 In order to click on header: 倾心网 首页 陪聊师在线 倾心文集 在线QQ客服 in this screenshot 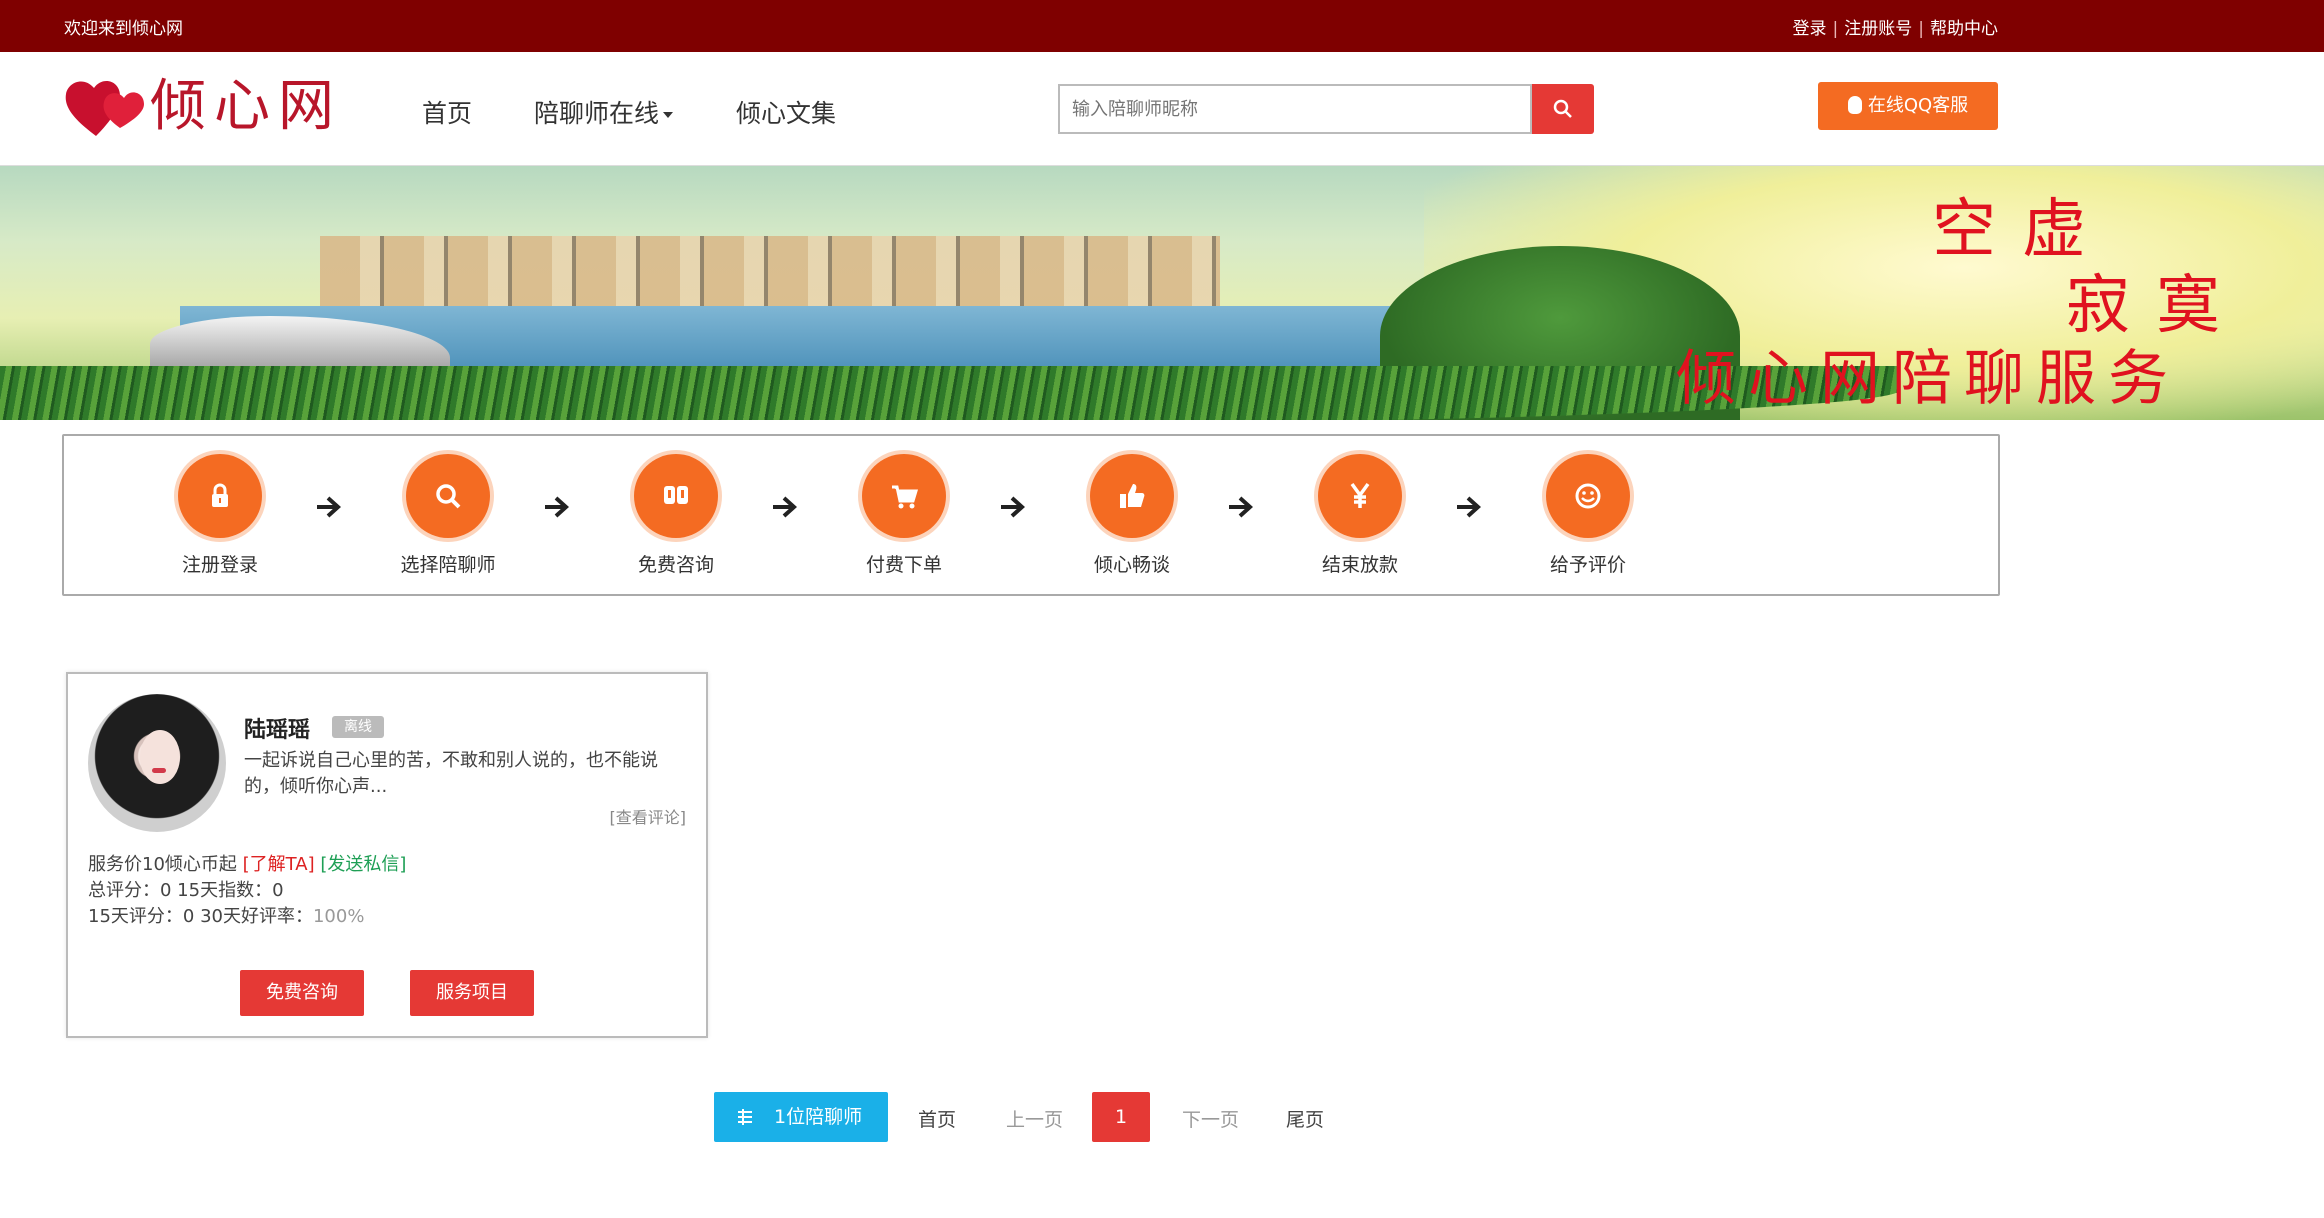, I will do `click(1162, 109)`.